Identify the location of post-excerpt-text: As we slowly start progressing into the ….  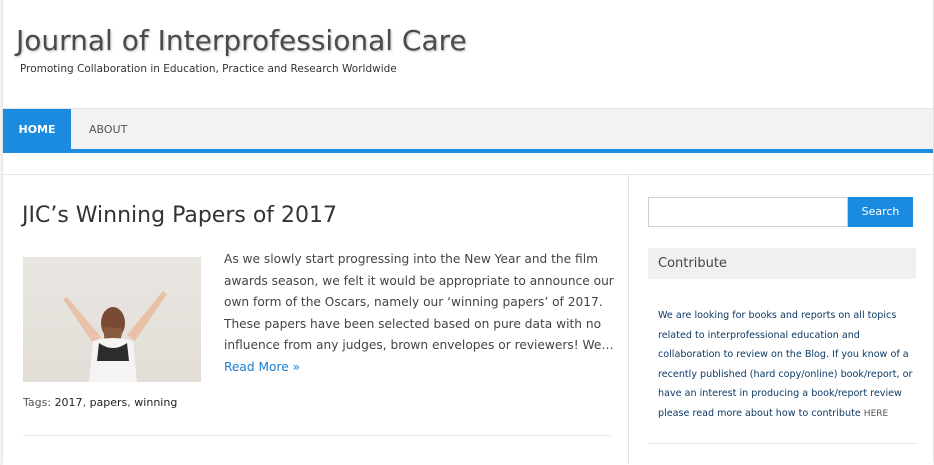
(419, 302).